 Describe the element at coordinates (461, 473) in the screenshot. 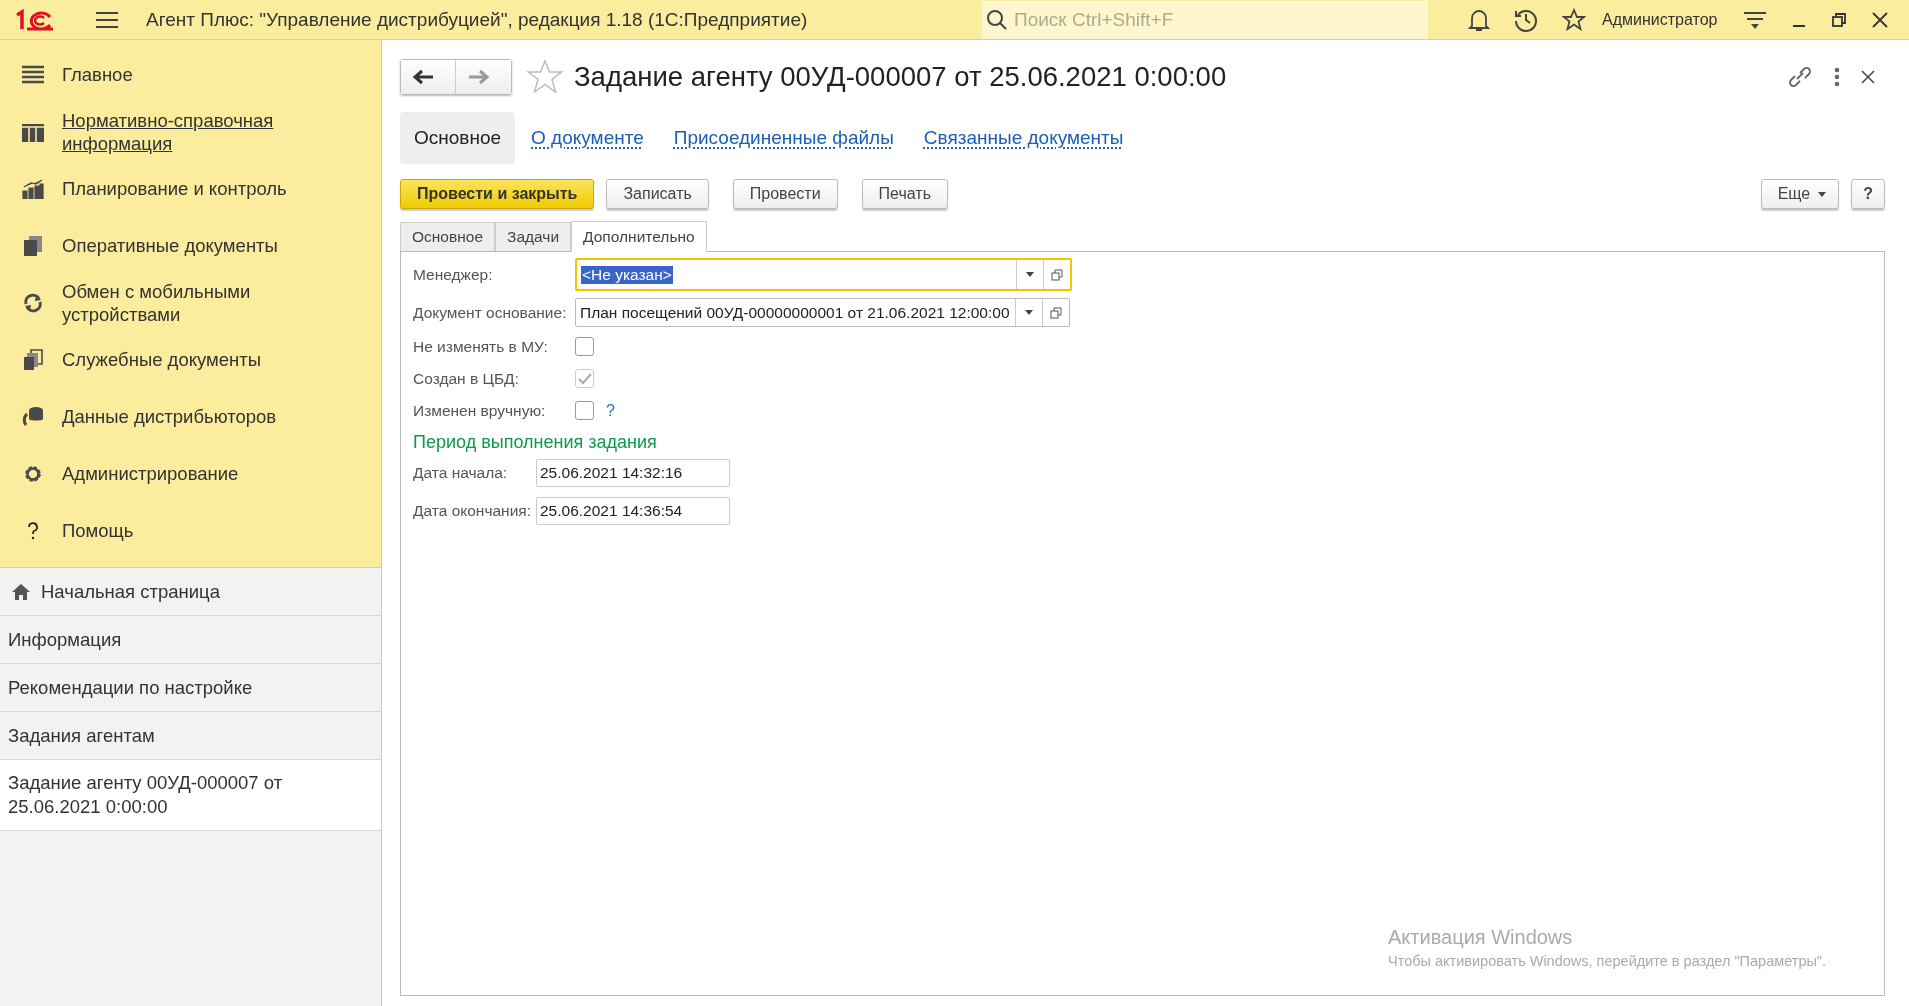

I see `field-label: Дата начала:` at that location.